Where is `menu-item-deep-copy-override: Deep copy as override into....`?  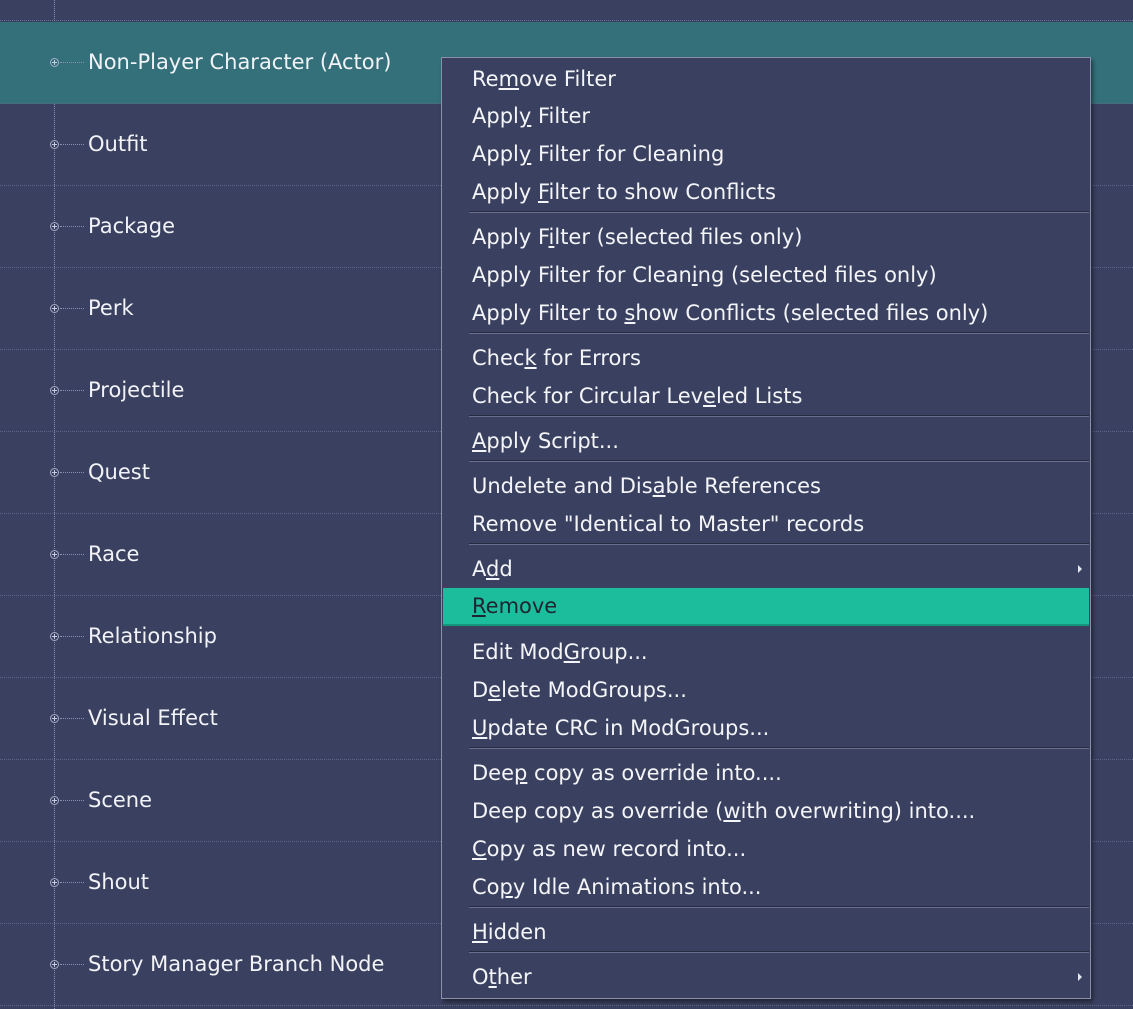
menu-item-deep-copy-override: Deep copy as override into.... is located at coordinates (766, 773).